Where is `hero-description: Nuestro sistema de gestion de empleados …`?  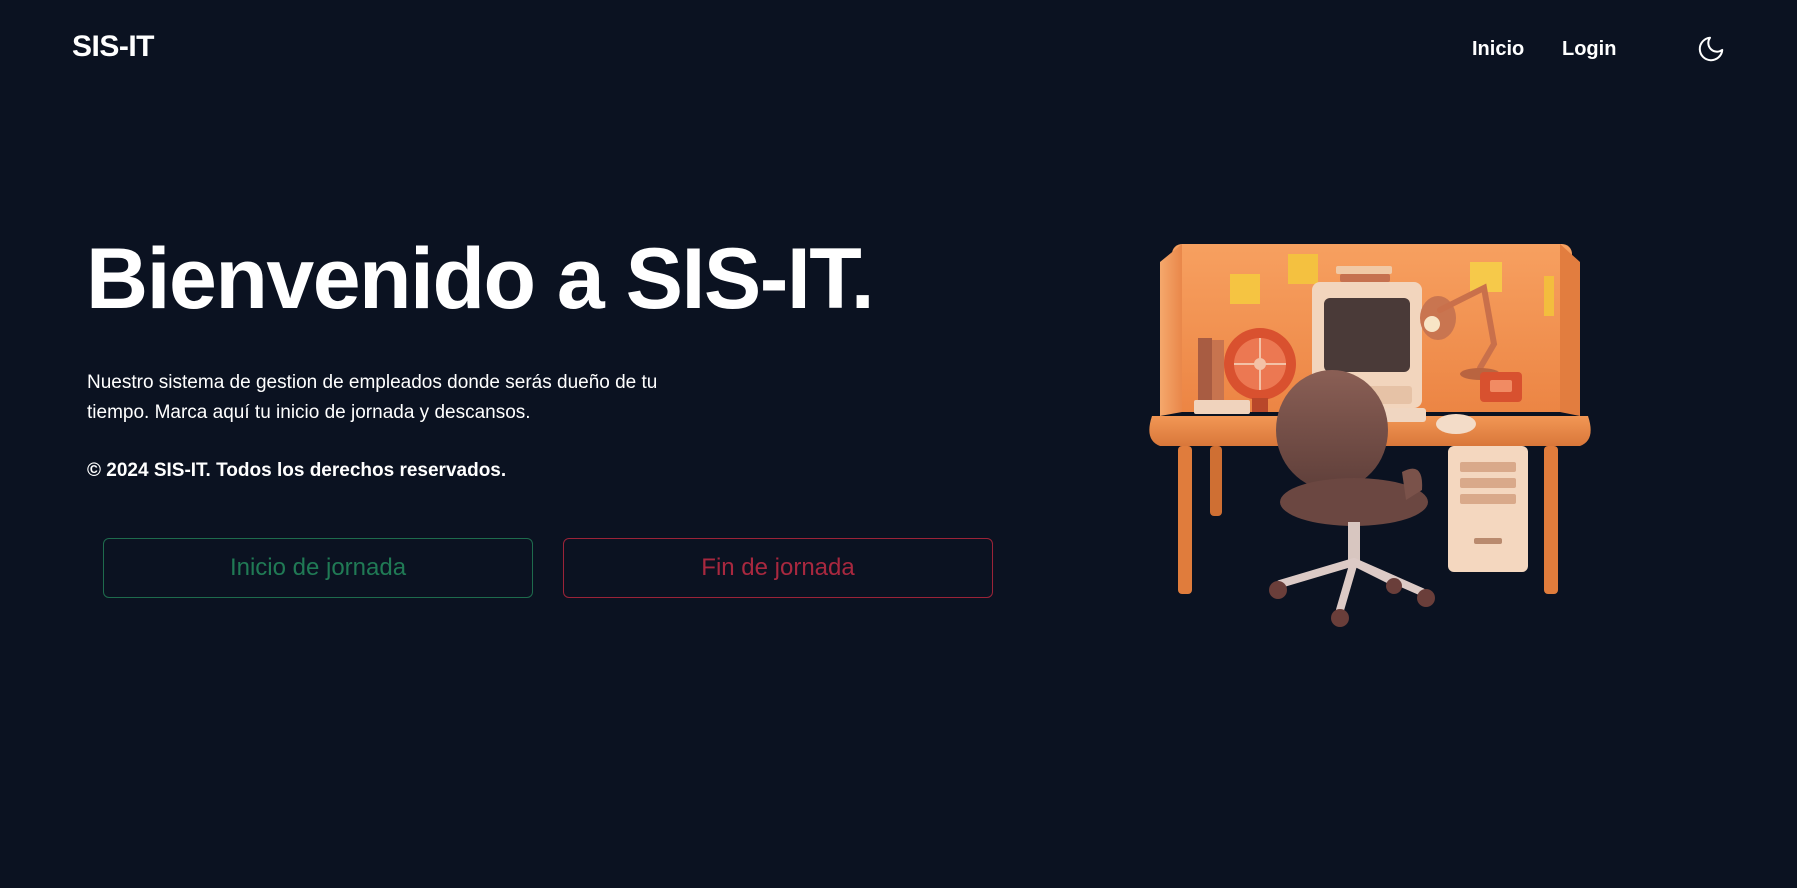 hero-description: Nuestro sistema de gestion de empleados … is located at coordinates (372, 397).